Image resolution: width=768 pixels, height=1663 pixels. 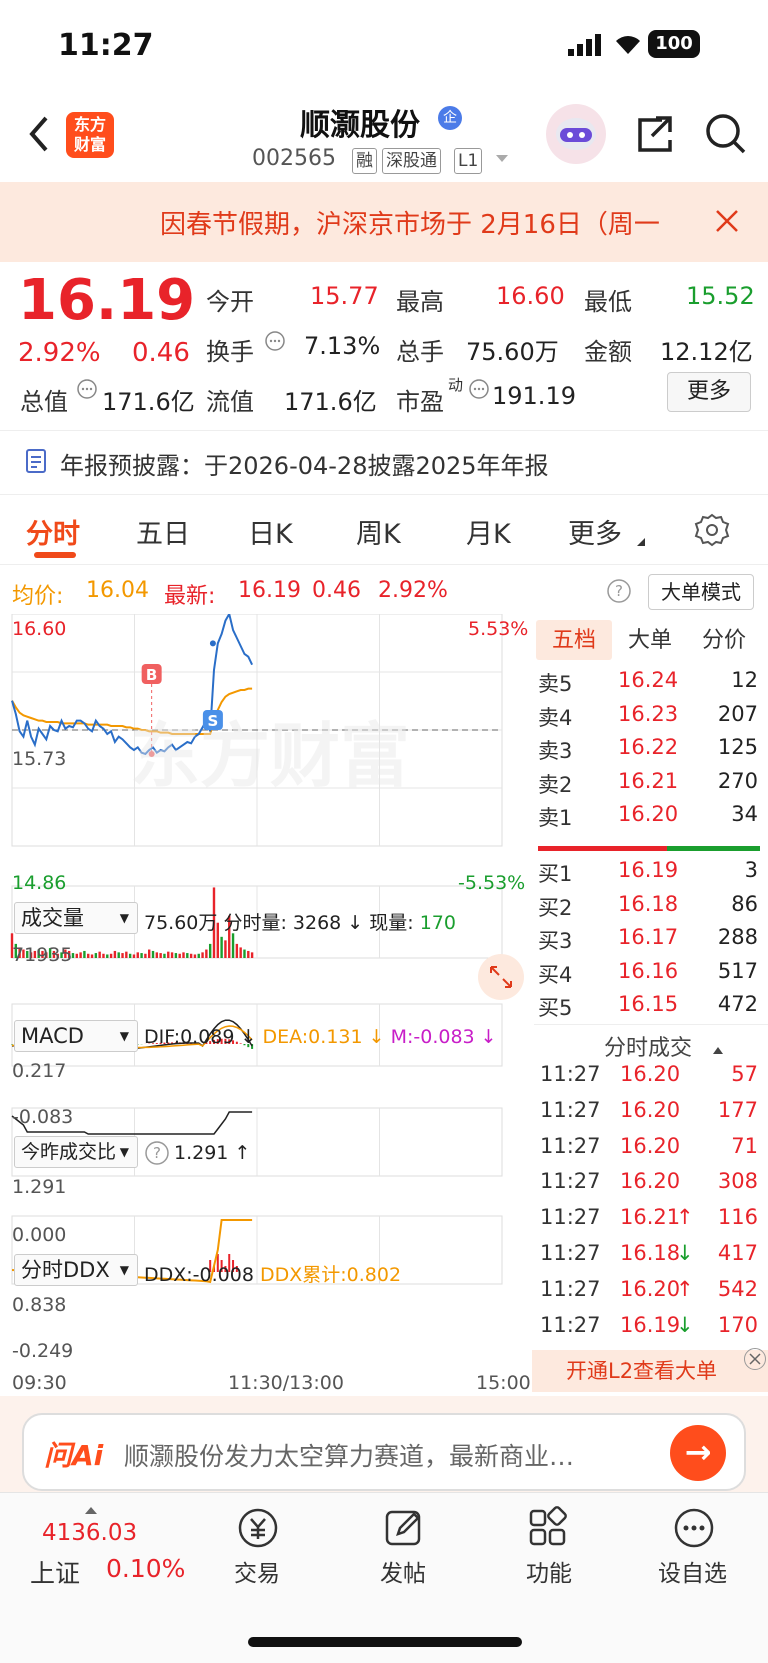 I want to click on nav-post: 发帖, so click(x=403, y=1571).